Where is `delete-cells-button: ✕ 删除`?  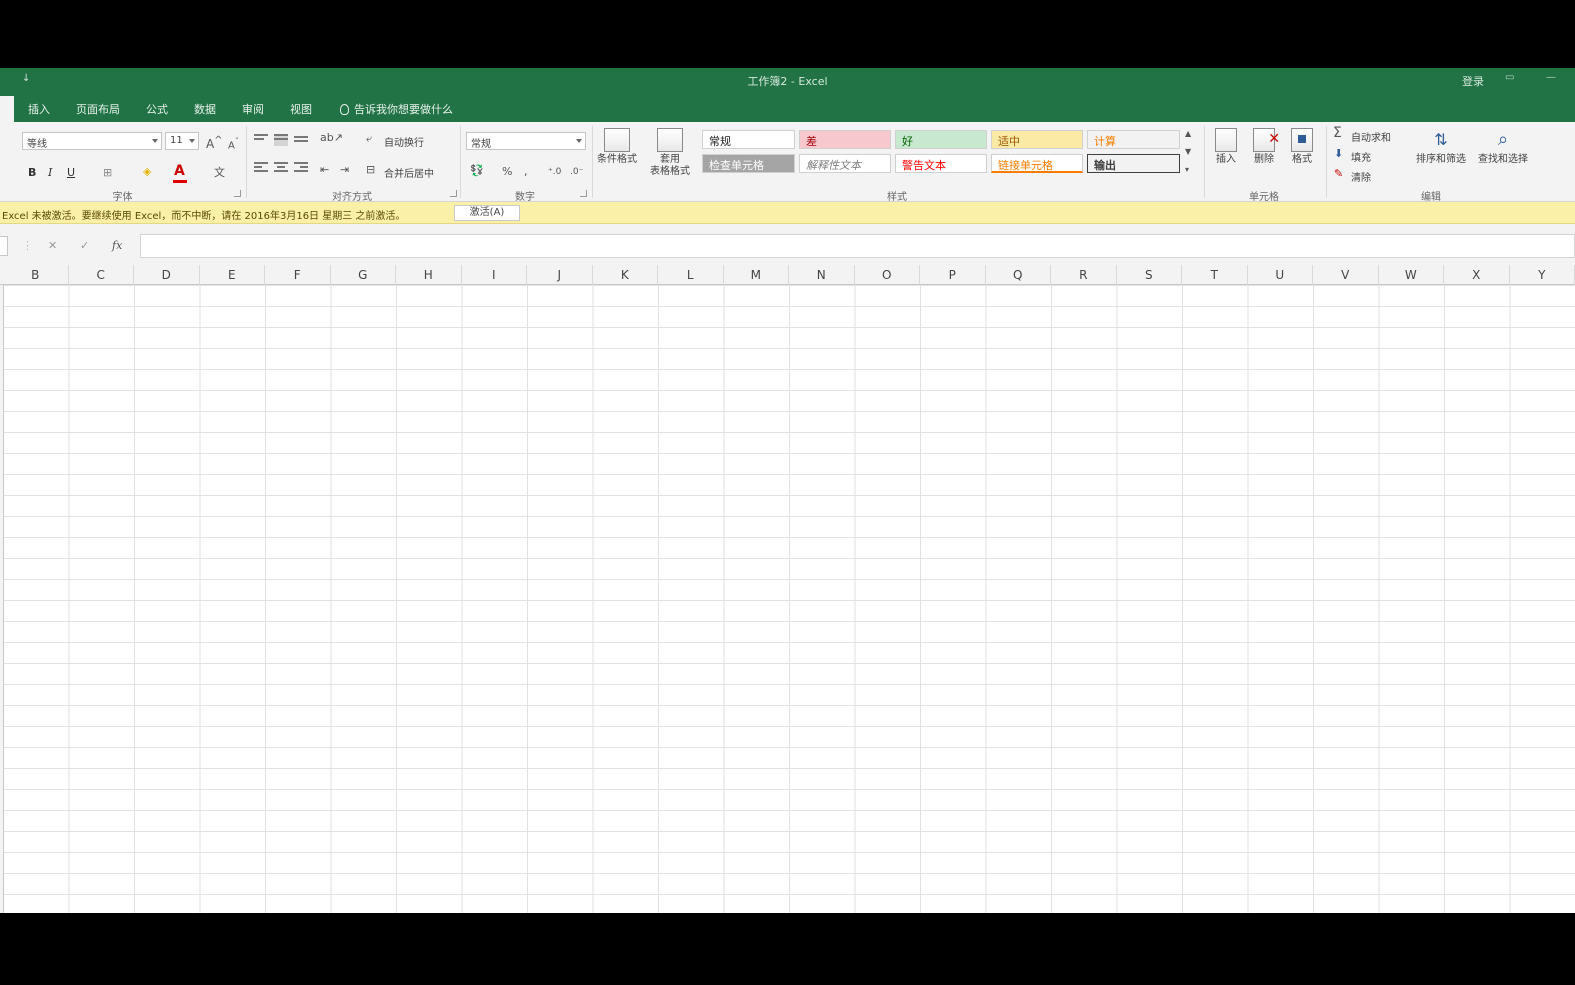 delete-cells-button: ✕ 删除 is located at coordinates (1264, 147).